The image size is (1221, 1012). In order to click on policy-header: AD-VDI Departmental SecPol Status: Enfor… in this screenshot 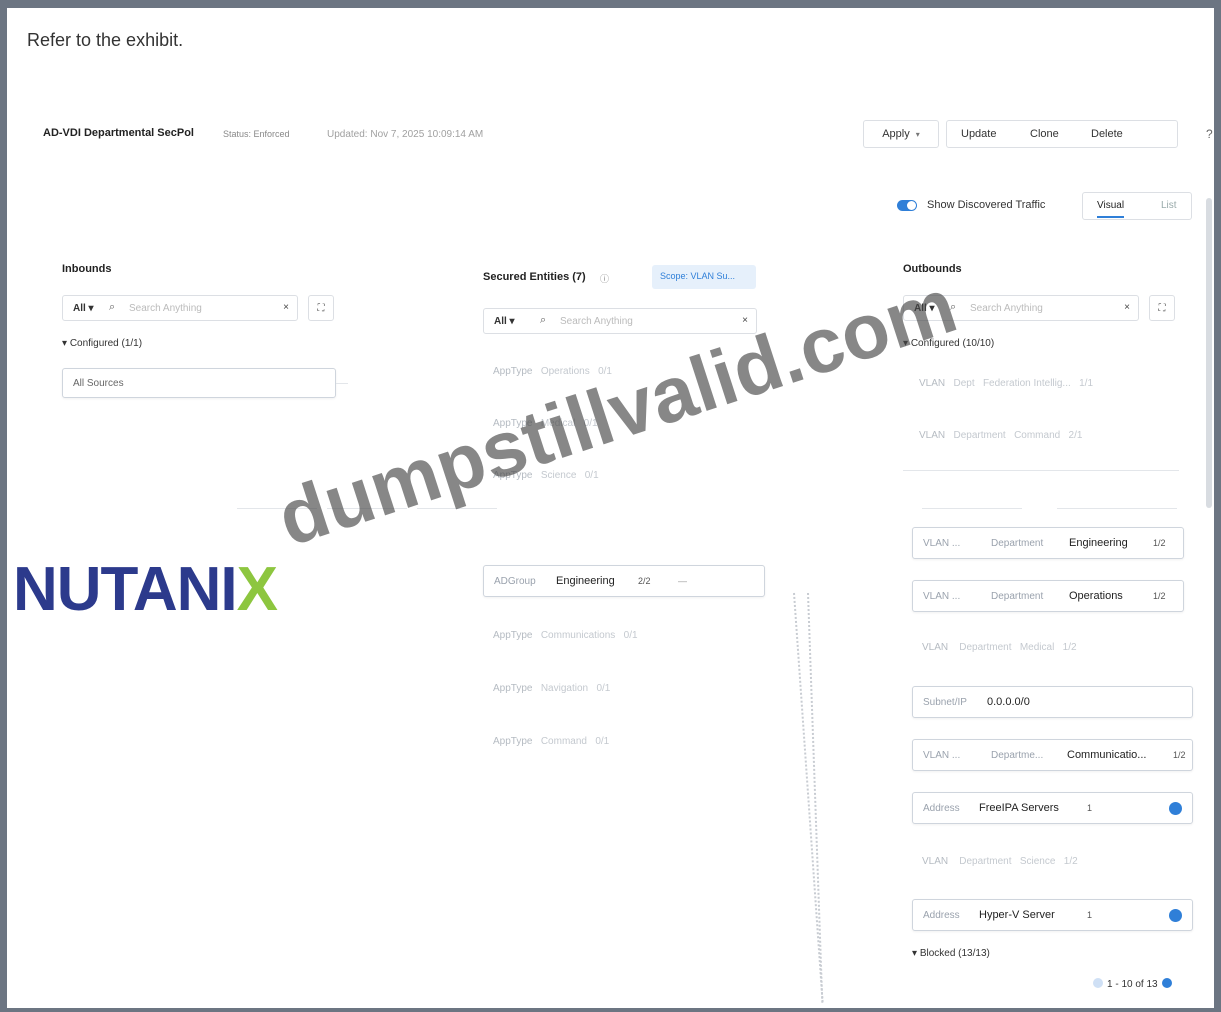, I will do `click(628, 134)`.